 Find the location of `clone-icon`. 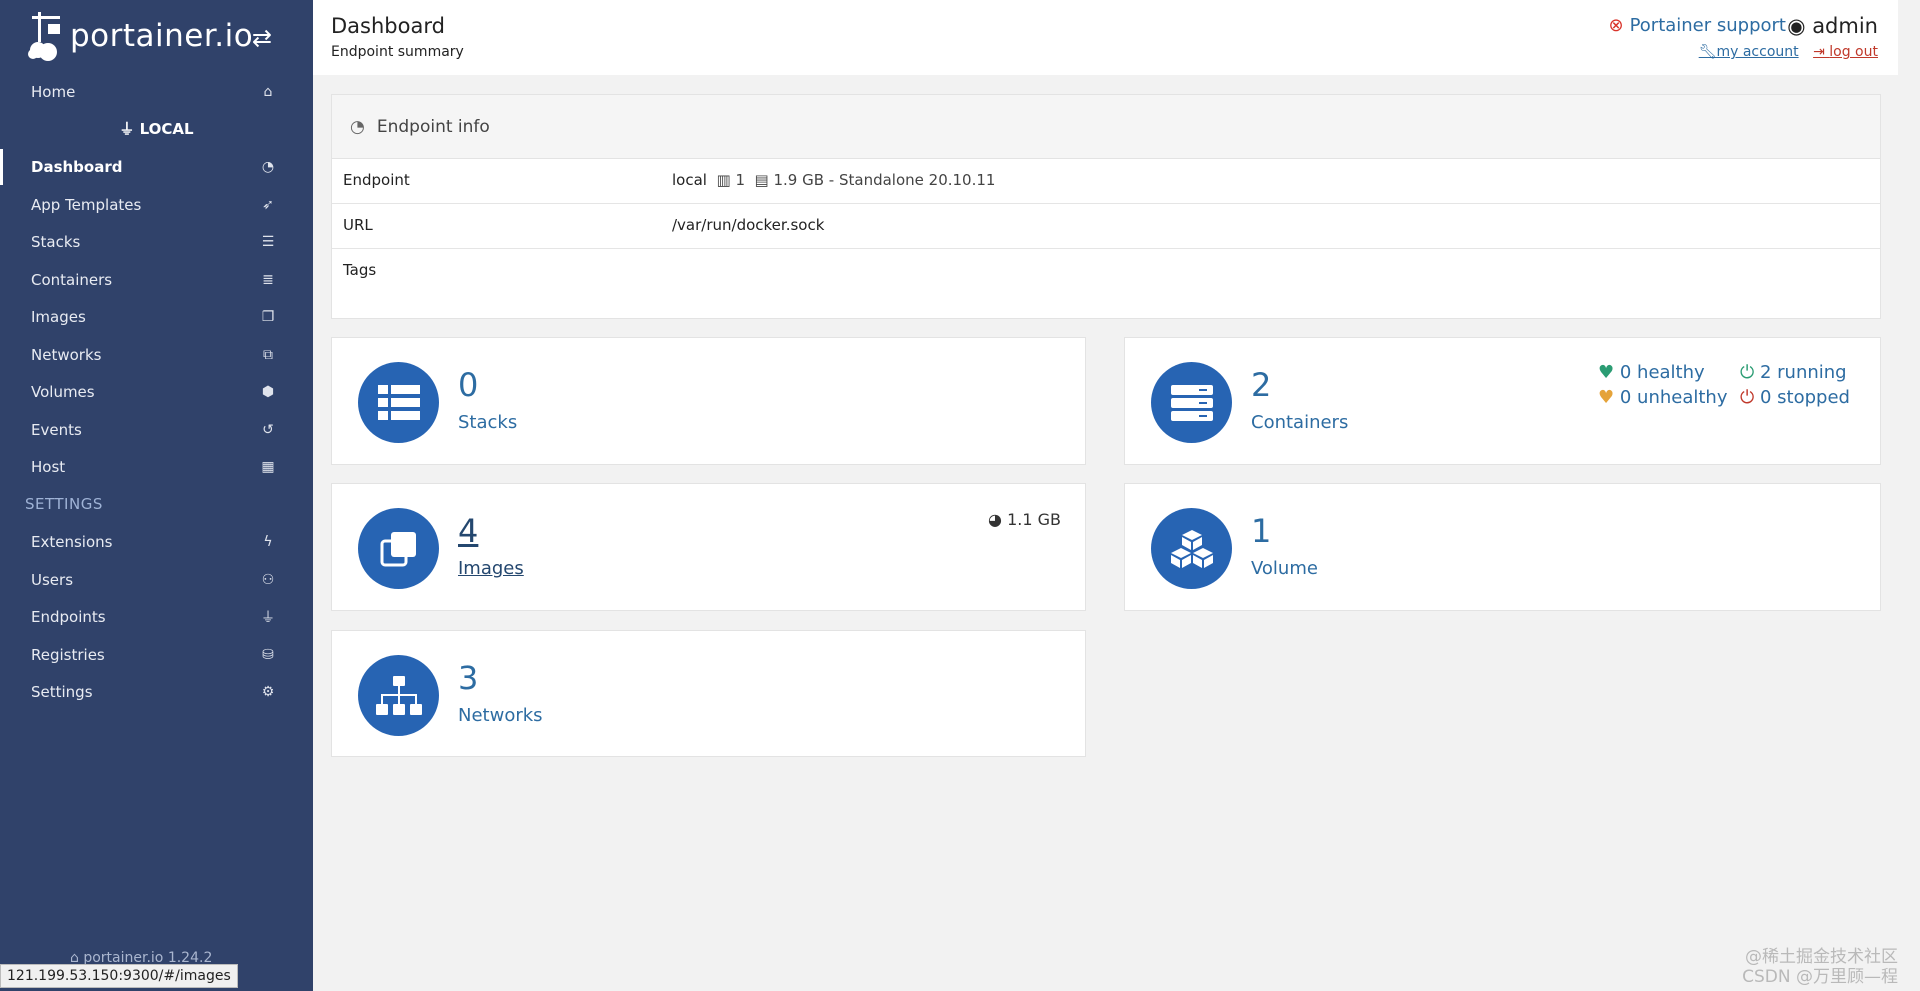

clone-icon is located at coordinates (398, 548).